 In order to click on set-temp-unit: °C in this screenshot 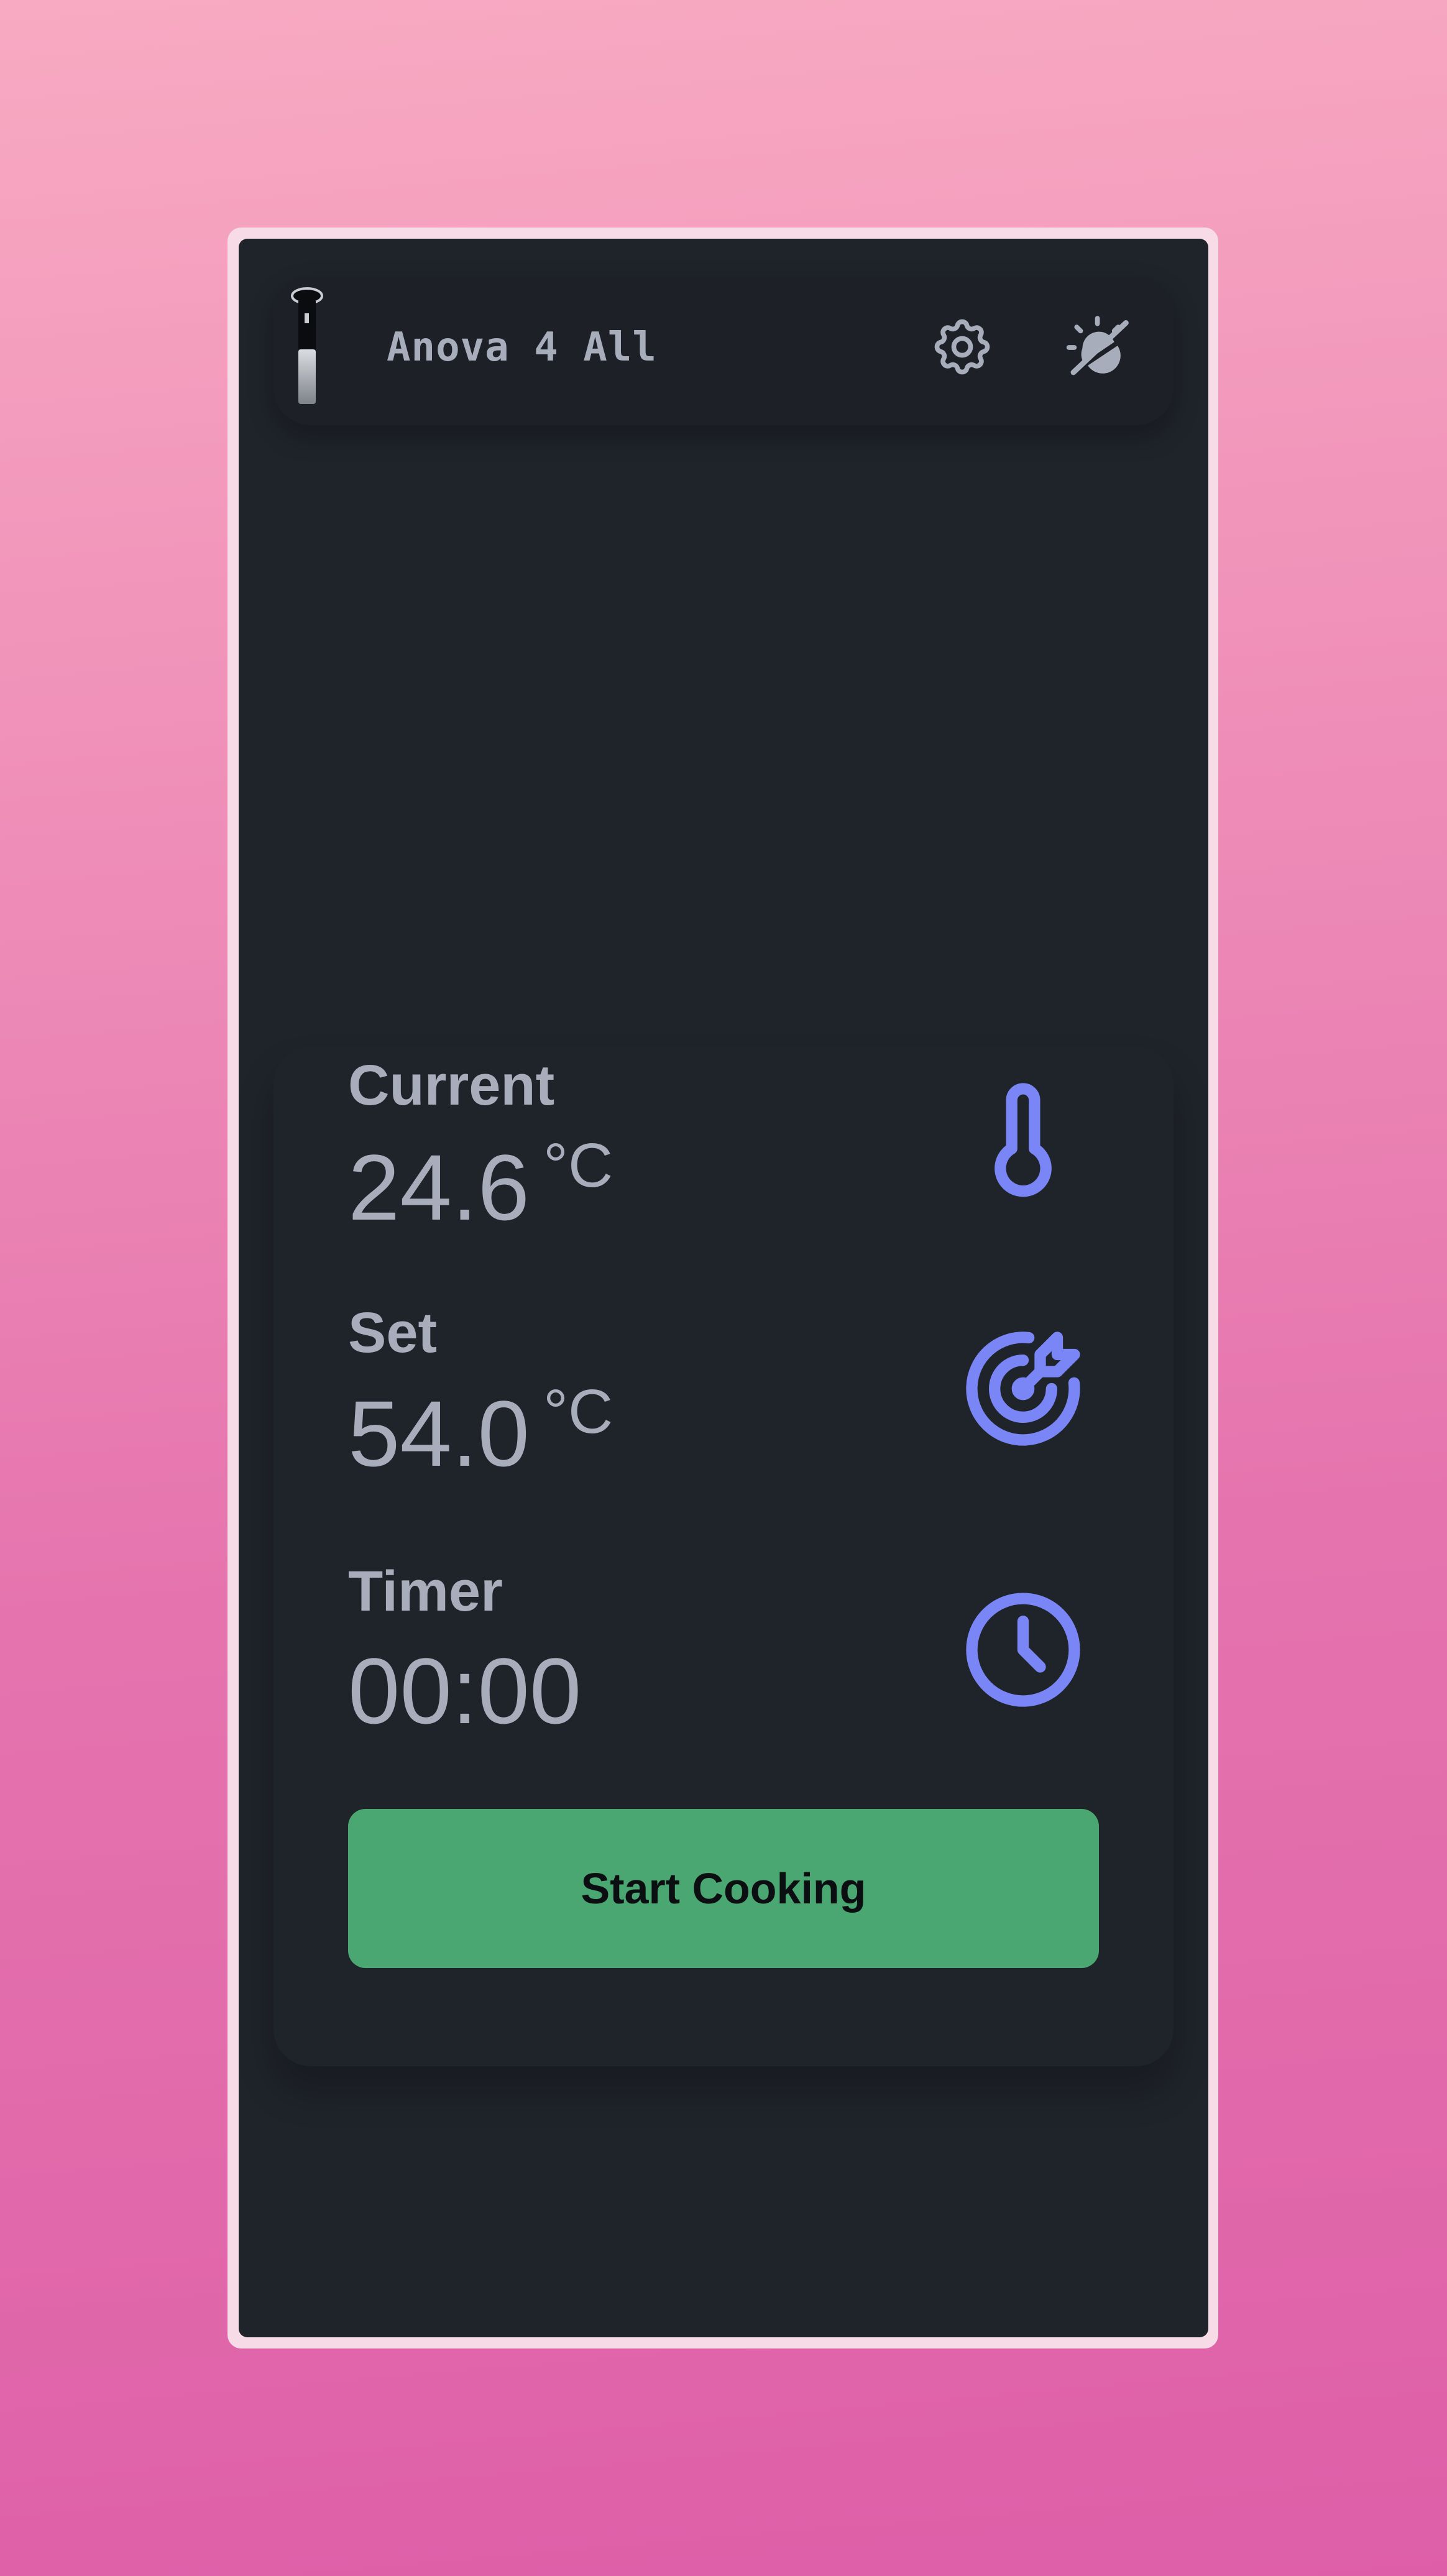, I will do `click(578, 1412)`.